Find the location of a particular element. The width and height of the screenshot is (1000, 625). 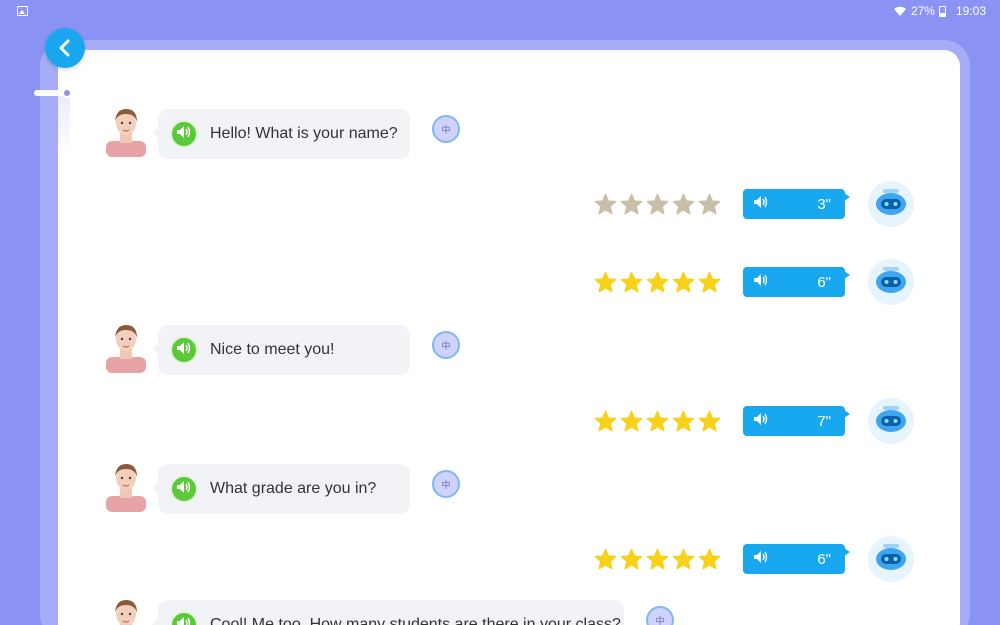

wifi-icon is located at coordinates (900, 11).